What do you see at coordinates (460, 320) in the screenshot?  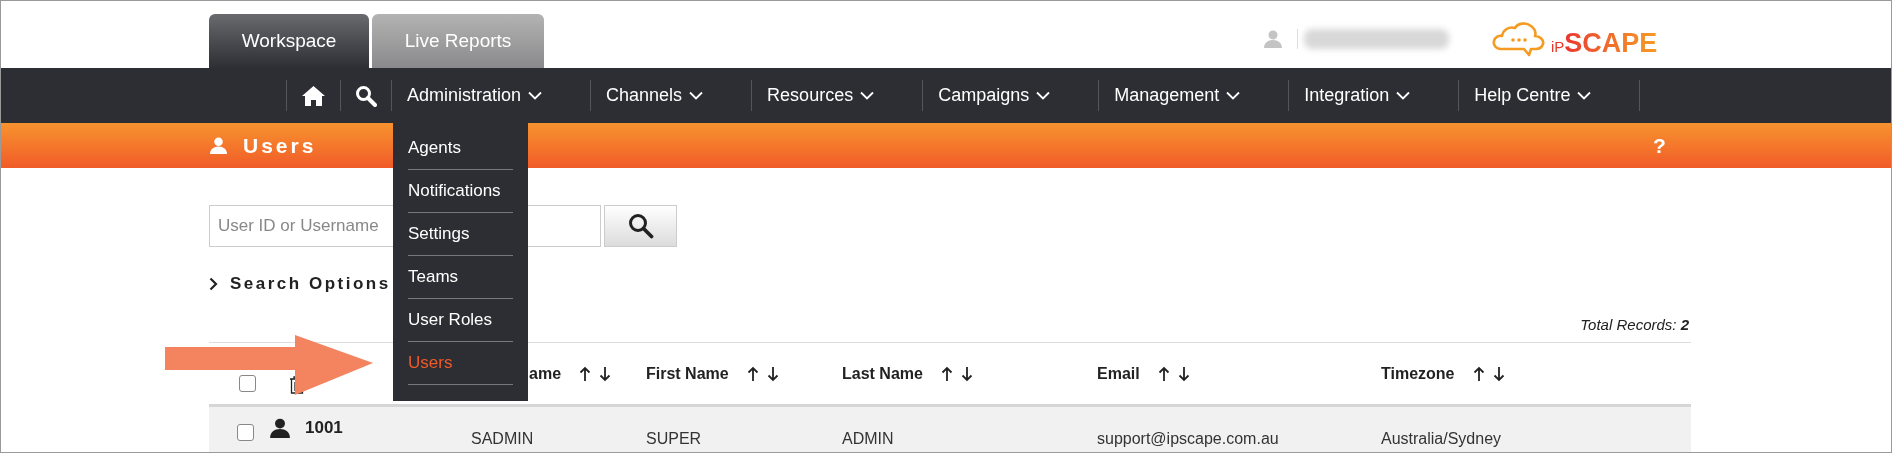 I see `dropdown-item: User Roles` at bounding box center [460, 320].